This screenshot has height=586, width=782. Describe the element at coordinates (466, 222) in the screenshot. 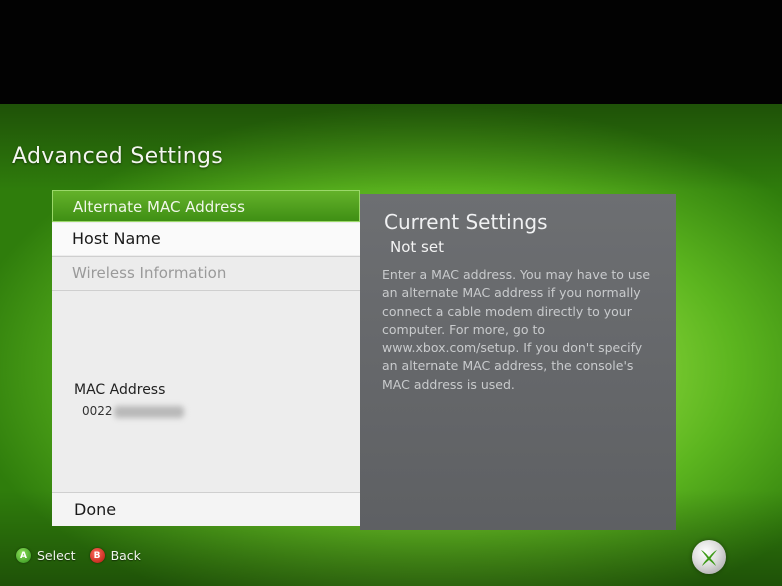

I see `current-settings-title: Current Settings` at that location.